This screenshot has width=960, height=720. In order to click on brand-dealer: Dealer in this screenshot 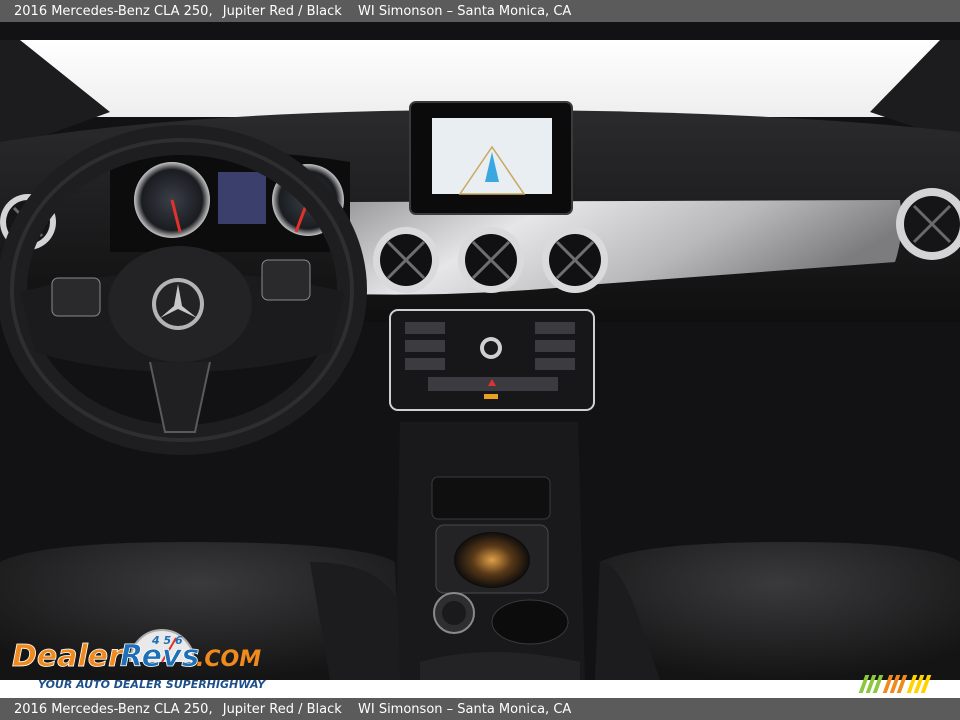, I will do `click(68, 656)`.